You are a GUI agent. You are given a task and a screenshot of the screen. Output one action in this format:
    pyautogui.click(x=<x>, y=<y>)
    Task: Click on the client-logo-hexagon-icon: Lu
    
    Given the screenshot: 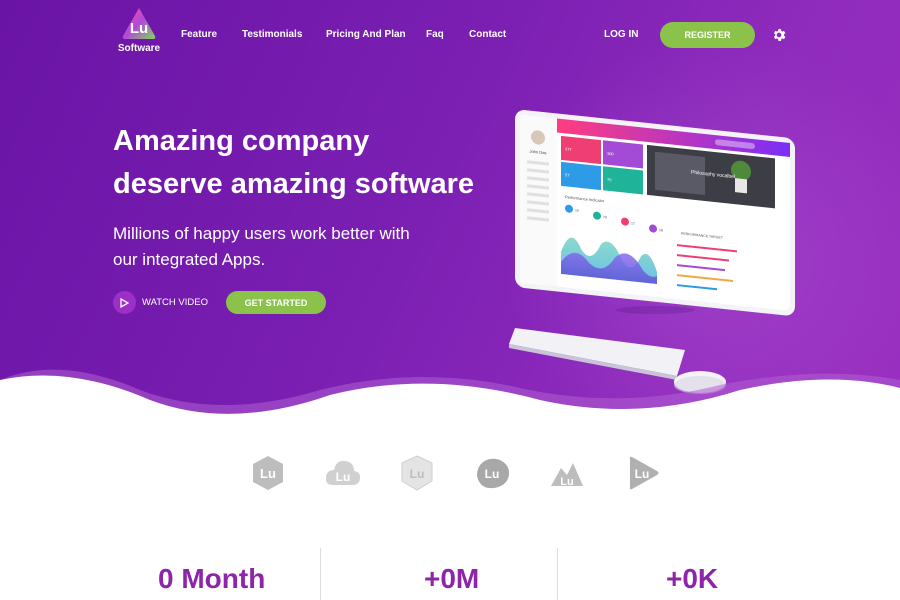 What is the action you would take?
    pyautogui.click(x=268, y=473)
    